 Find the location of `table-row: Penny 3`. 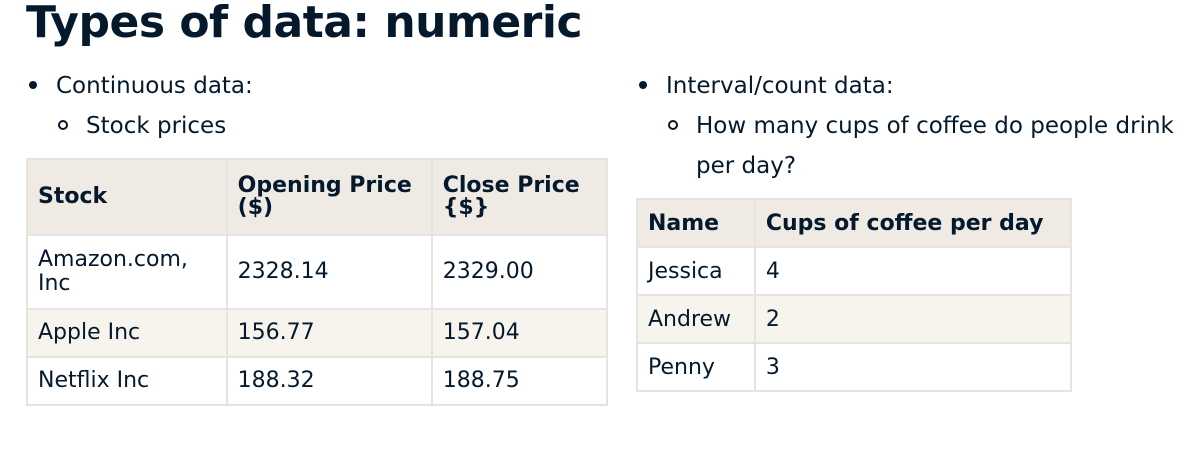

table-row: Penny 3 is located at coordinates (854, 367).